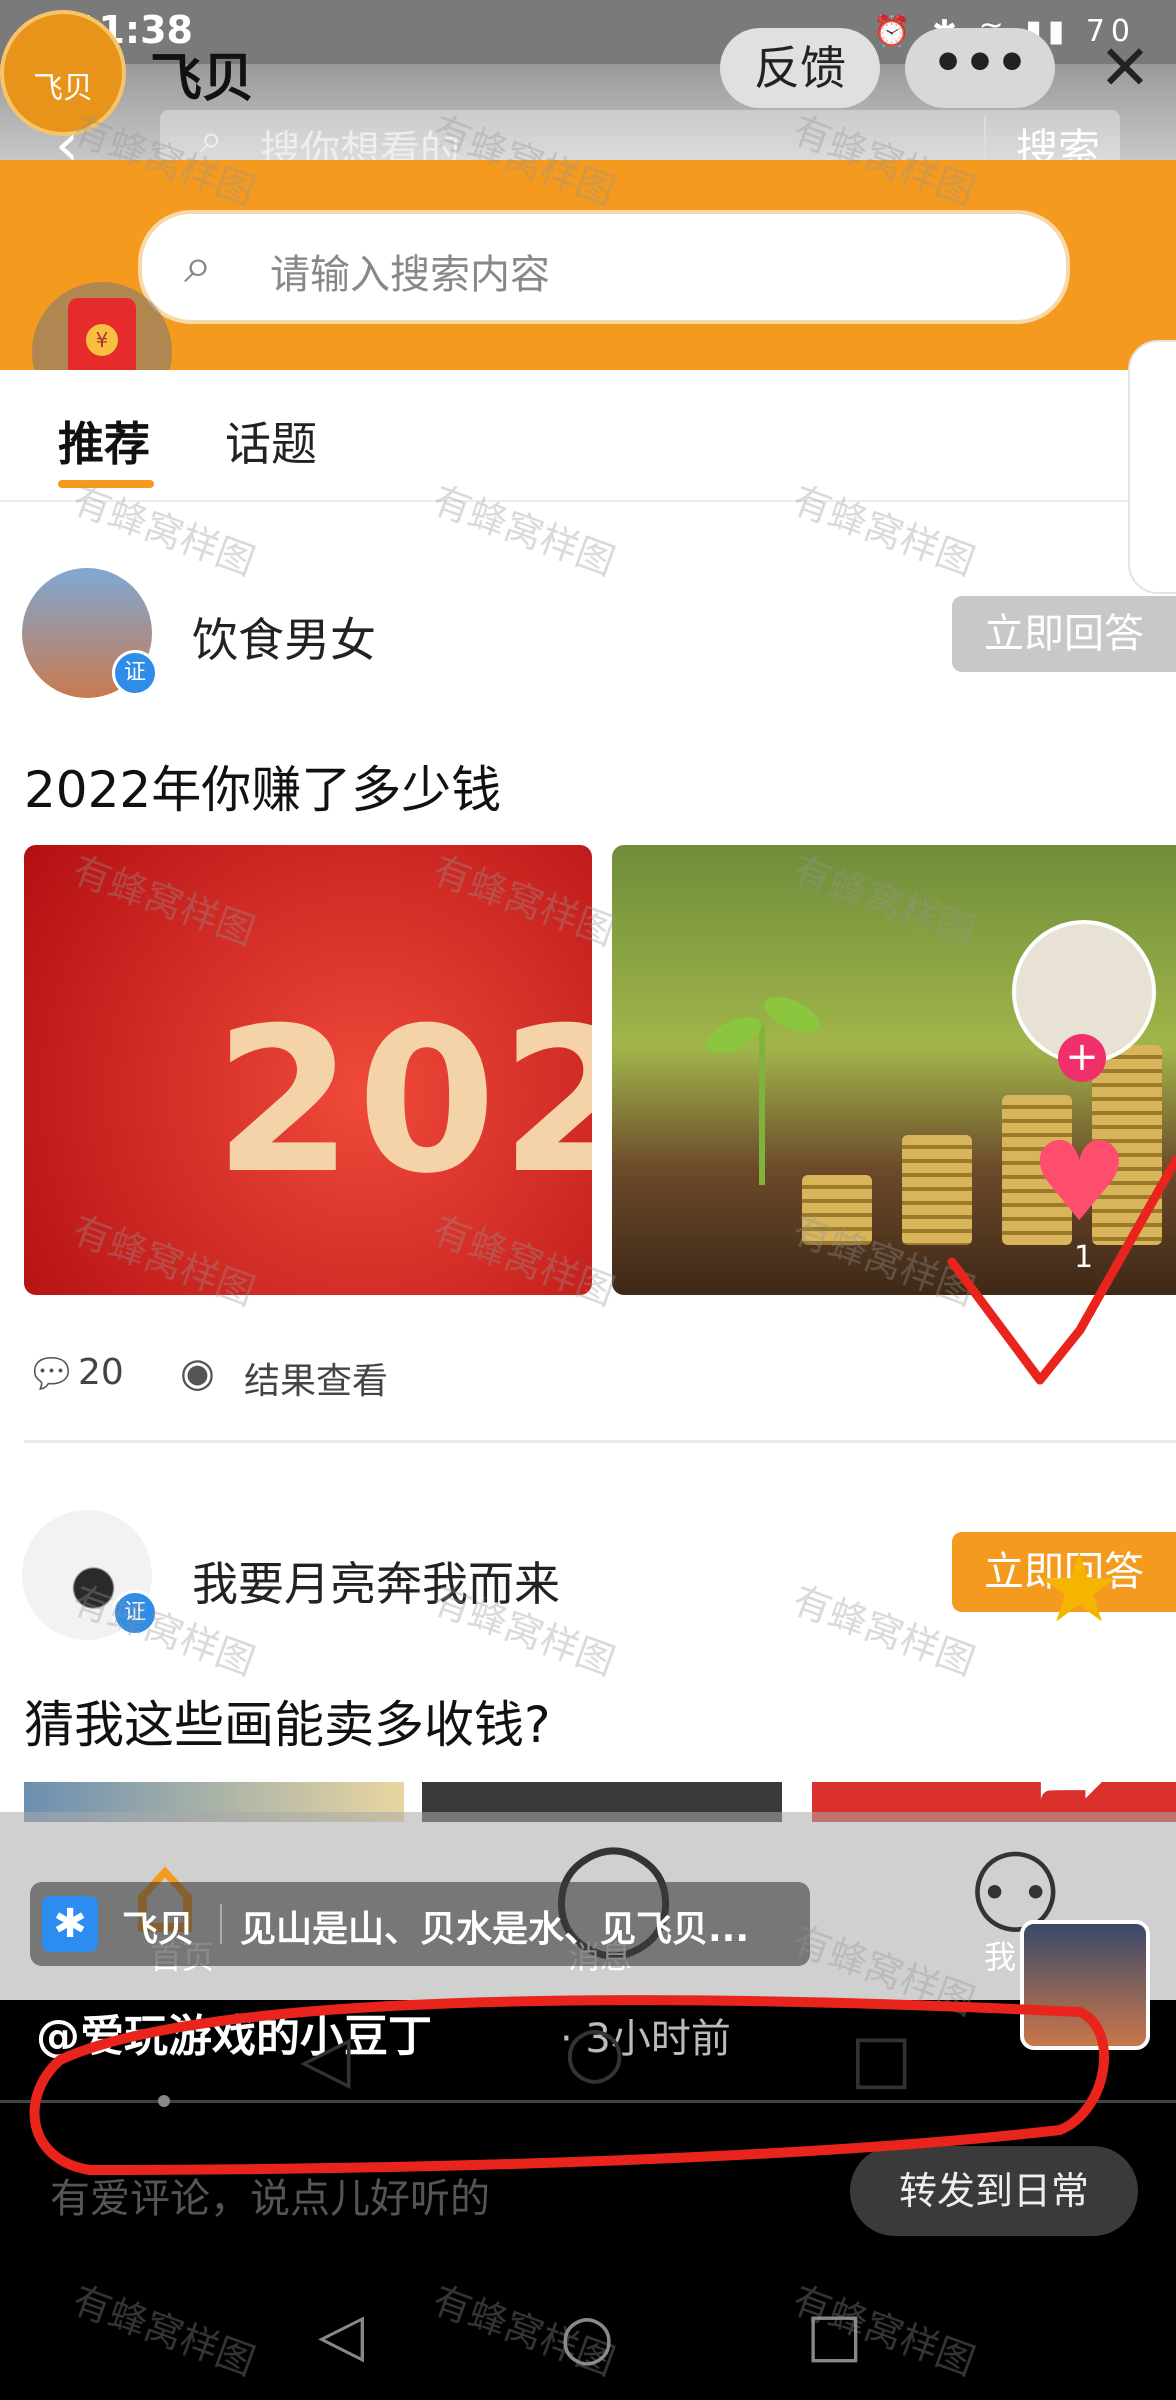 Image resolution: width=1176 pixels, height=2400 pixels. Describe the element at coordinates (1071, 1392) in the screenshot. I see `comment-icon: ◌` at that location.